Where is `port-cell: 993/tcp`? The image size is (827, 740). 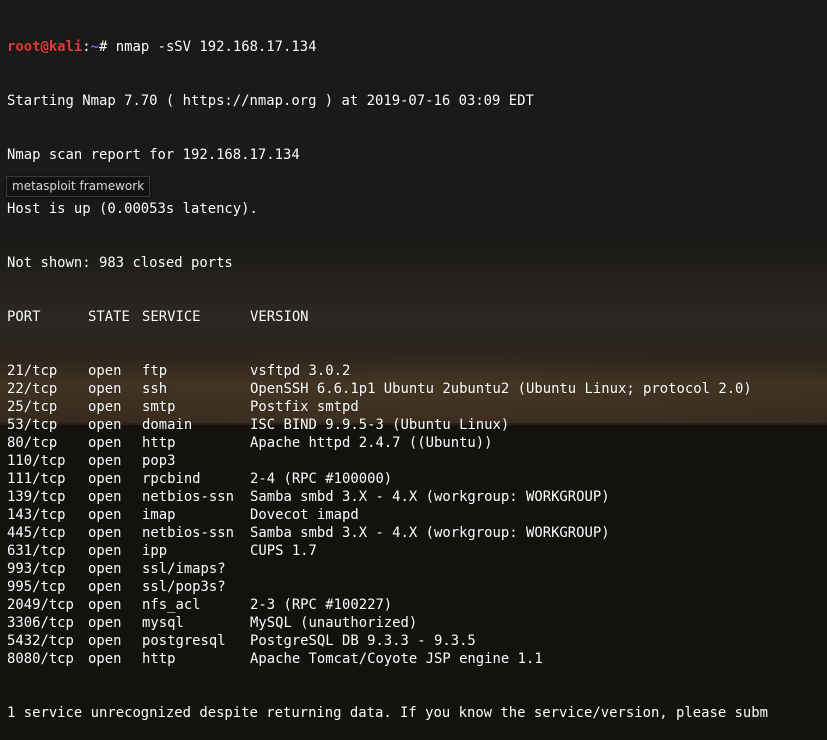
port-cell: 993/tcp is located at coordinates (36, 569).